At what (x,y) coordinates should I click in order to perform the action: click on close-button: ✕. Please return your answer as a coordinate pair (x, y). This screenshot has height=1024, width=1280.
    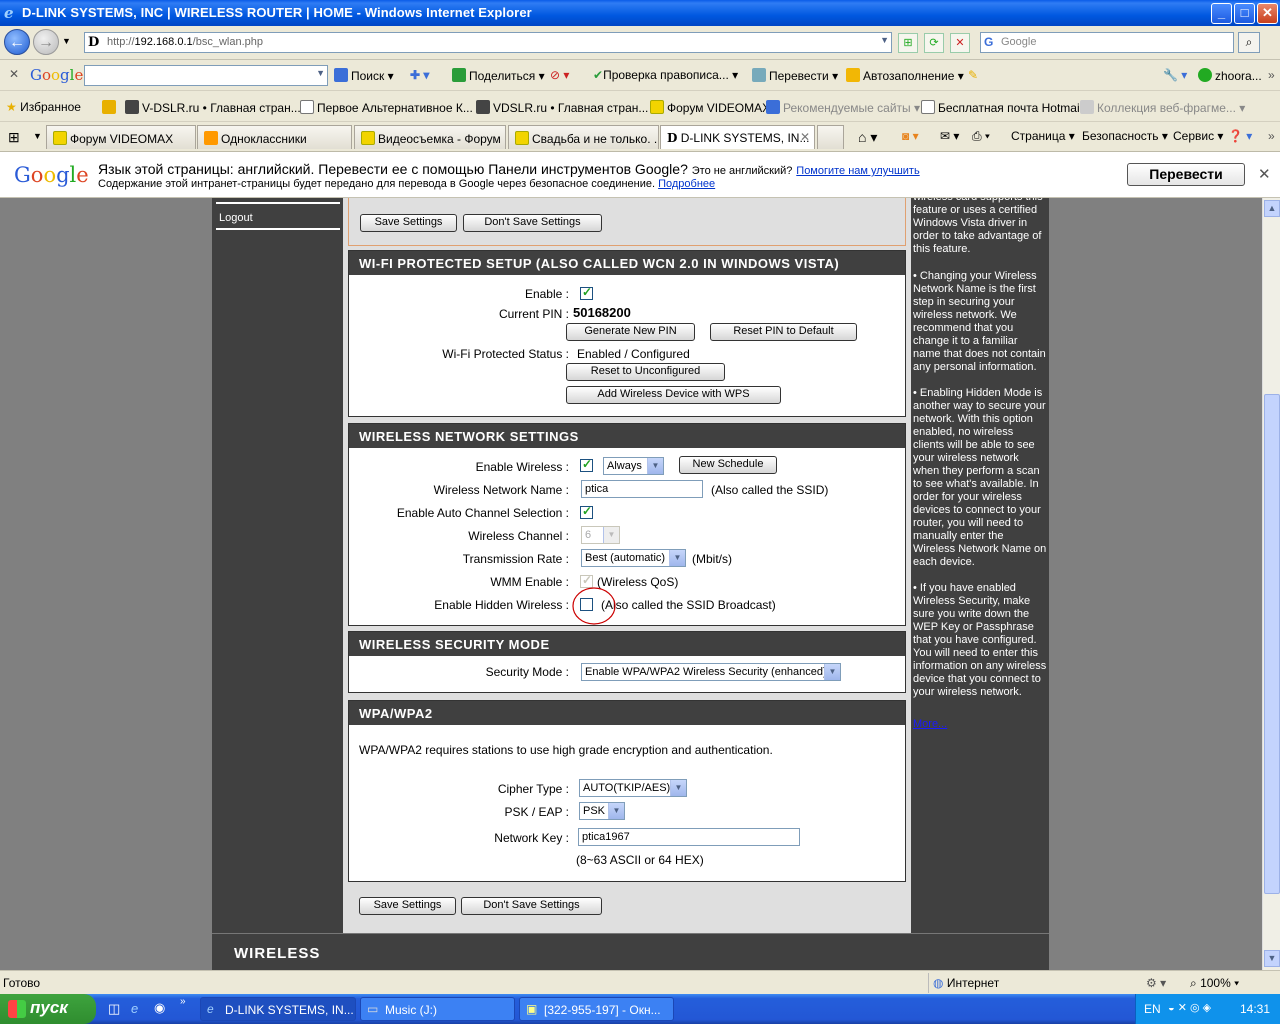
    Looking at the image, I should click on (1267, 13).